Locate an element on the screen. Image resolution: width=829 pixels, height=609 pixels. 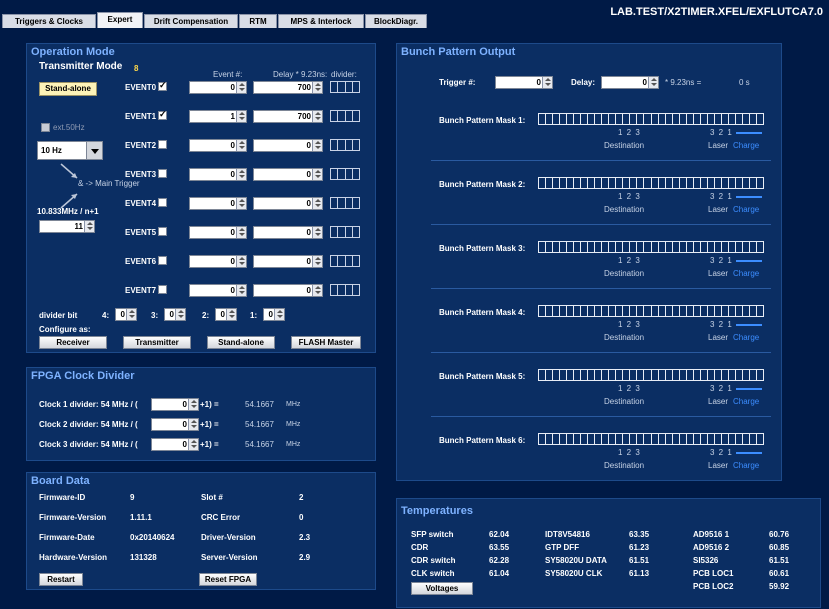
clock-divider-spinner: 0 is located at coordinates (175, 444).